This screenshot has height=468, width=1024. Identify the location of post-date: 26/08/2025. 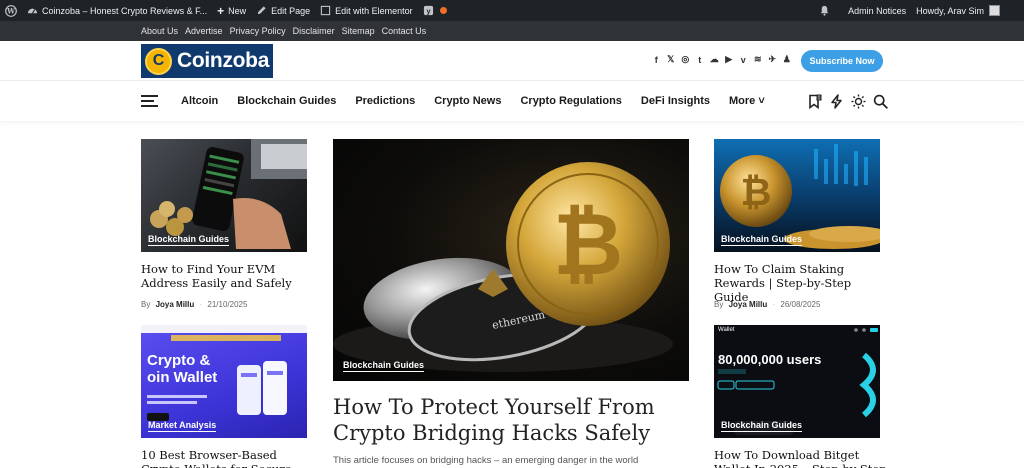
(800, 304).